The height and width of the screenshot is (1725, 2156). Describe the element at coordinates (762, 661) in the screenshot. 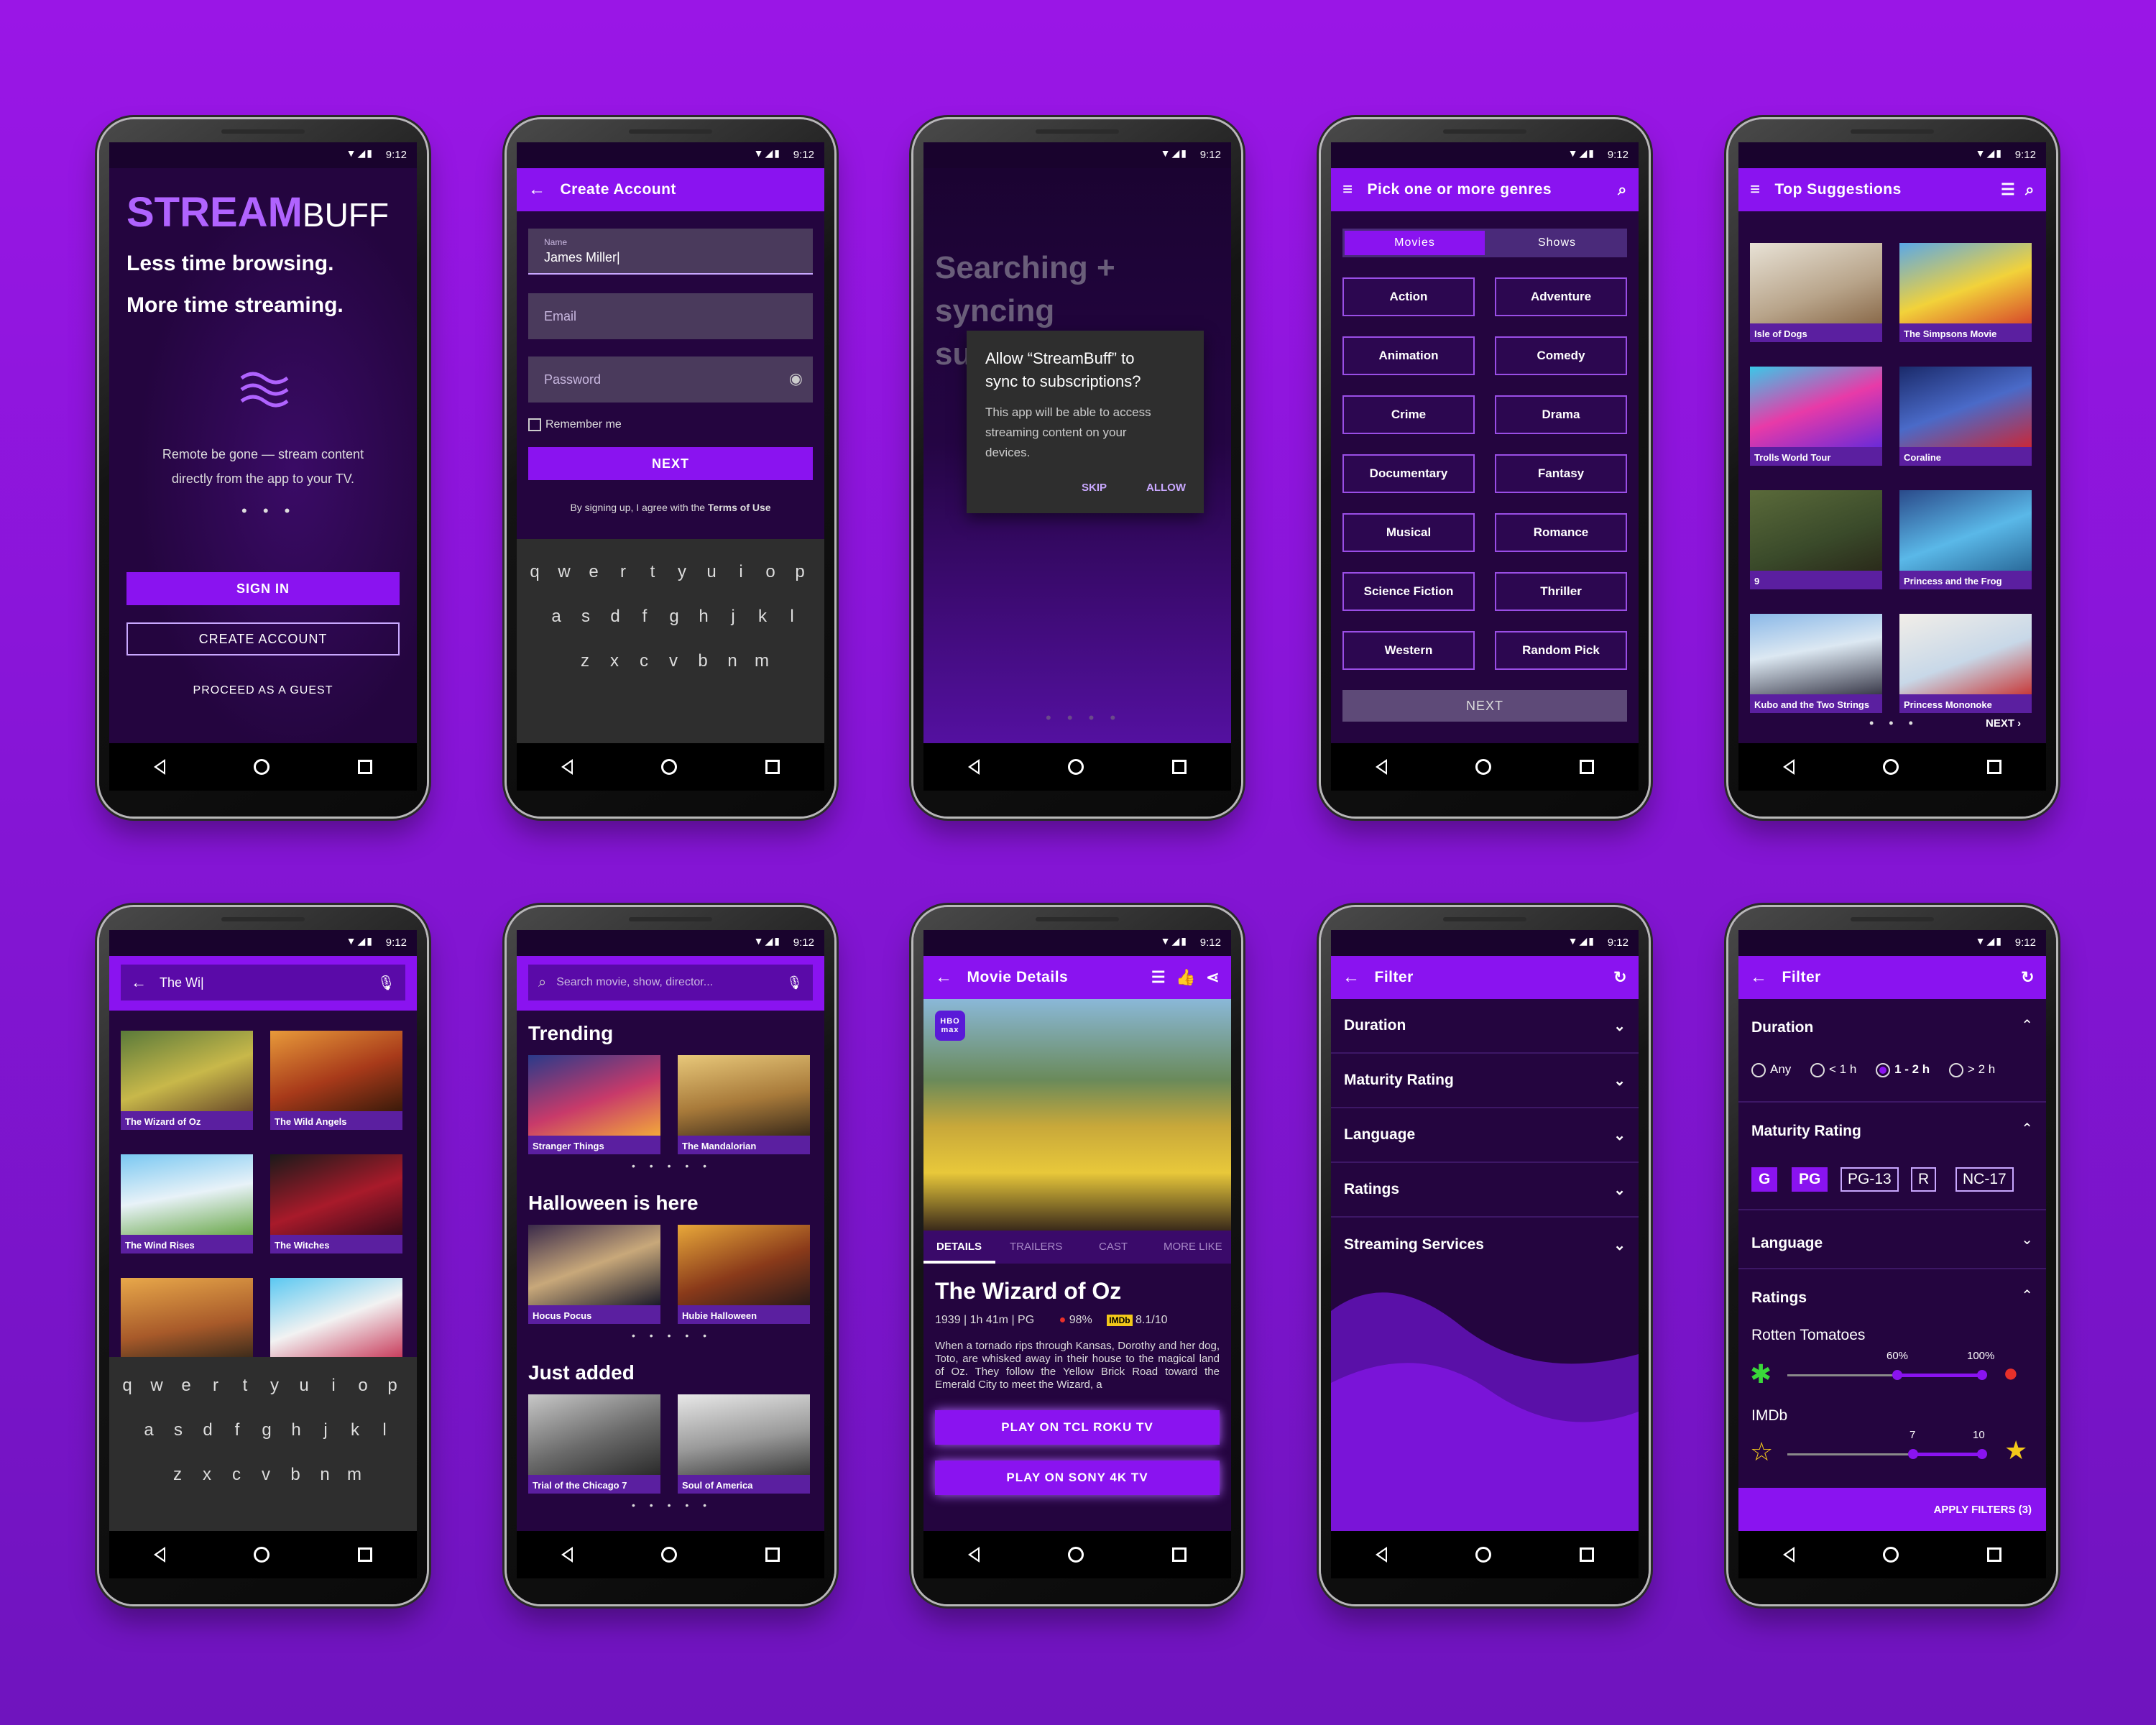

I see `key-m: m` at that location.